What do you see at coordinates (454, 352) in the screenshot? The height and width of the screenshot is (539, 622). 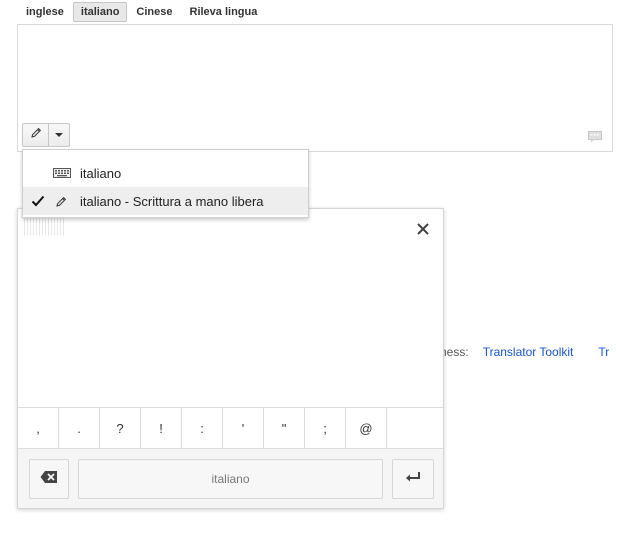 I see `business-label: ness:` at bounding box center [454, 352].